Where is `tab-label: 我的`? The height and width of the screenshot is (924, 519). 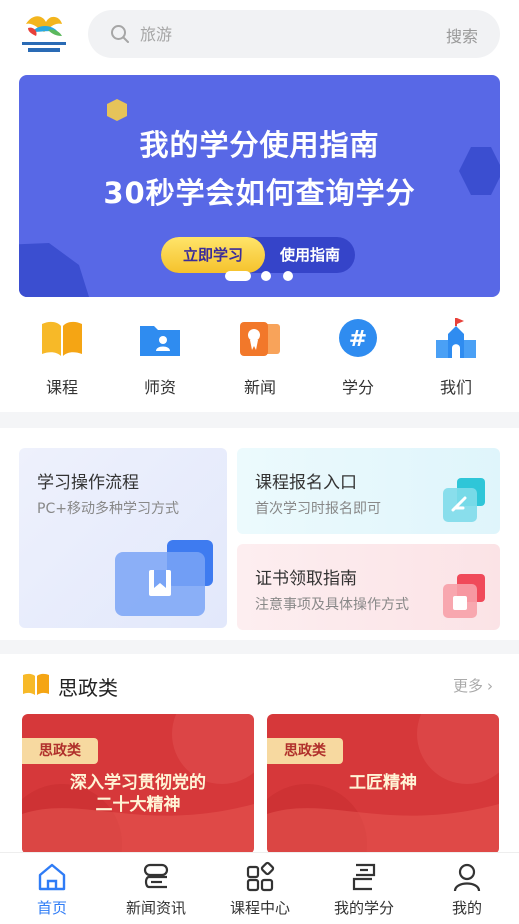 tab-label: 我的 is located at coordinates (466, 908).